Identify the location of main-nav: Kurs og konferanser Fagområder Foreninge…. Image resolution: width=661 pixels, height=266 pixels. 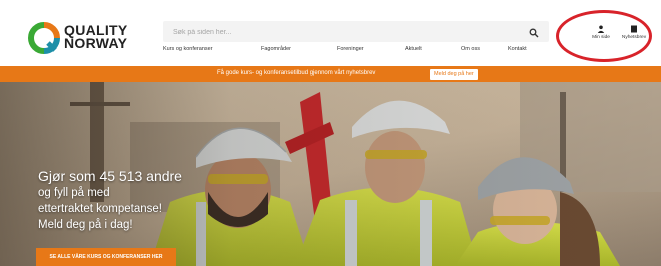
(356, 52).